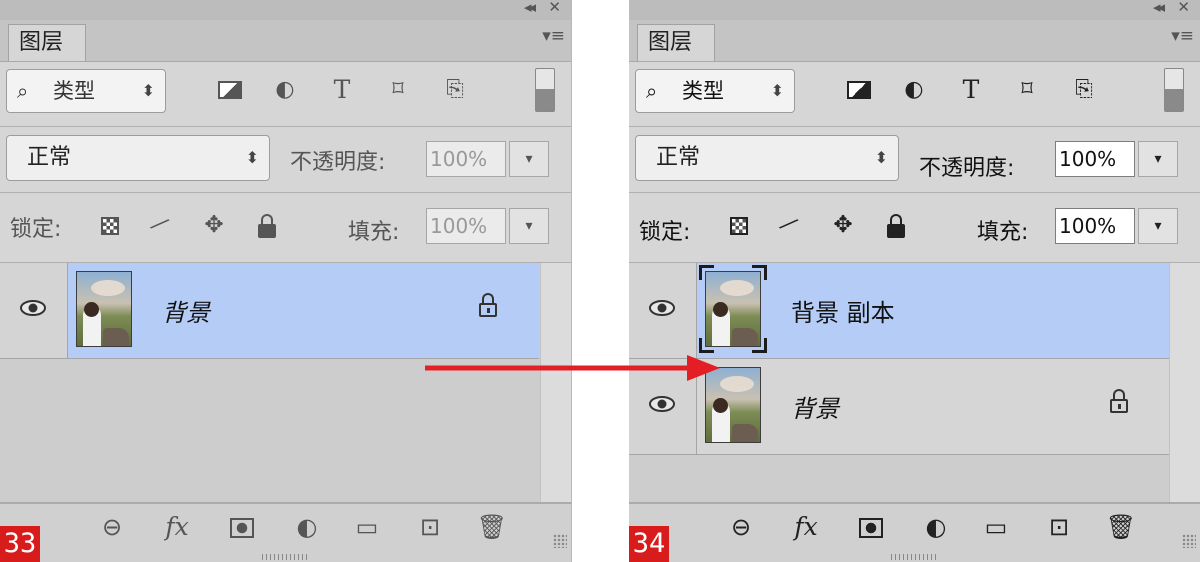 Image resolution: width=1200 pixels, height=562 pixels. What do you see at coordinates (285, 532) in the screenshot?
I see `panel-footer-toolbar: ⊖ fx ◐ ▭ ⊡ 🗑` at bounding box center [285, 532].